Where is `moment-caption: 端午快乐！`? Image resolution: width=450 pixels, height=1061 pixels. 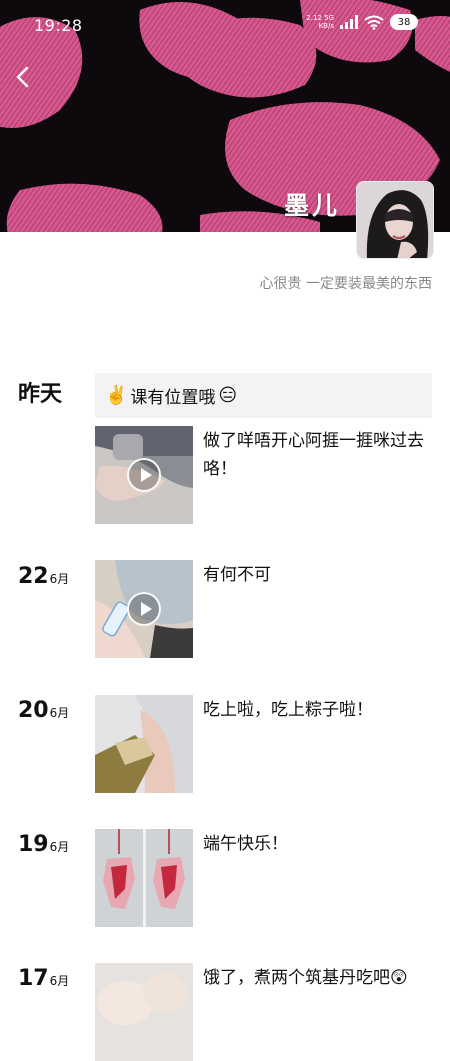
moment-caption: 端午快乐！ is located at coordinates (245, 844).